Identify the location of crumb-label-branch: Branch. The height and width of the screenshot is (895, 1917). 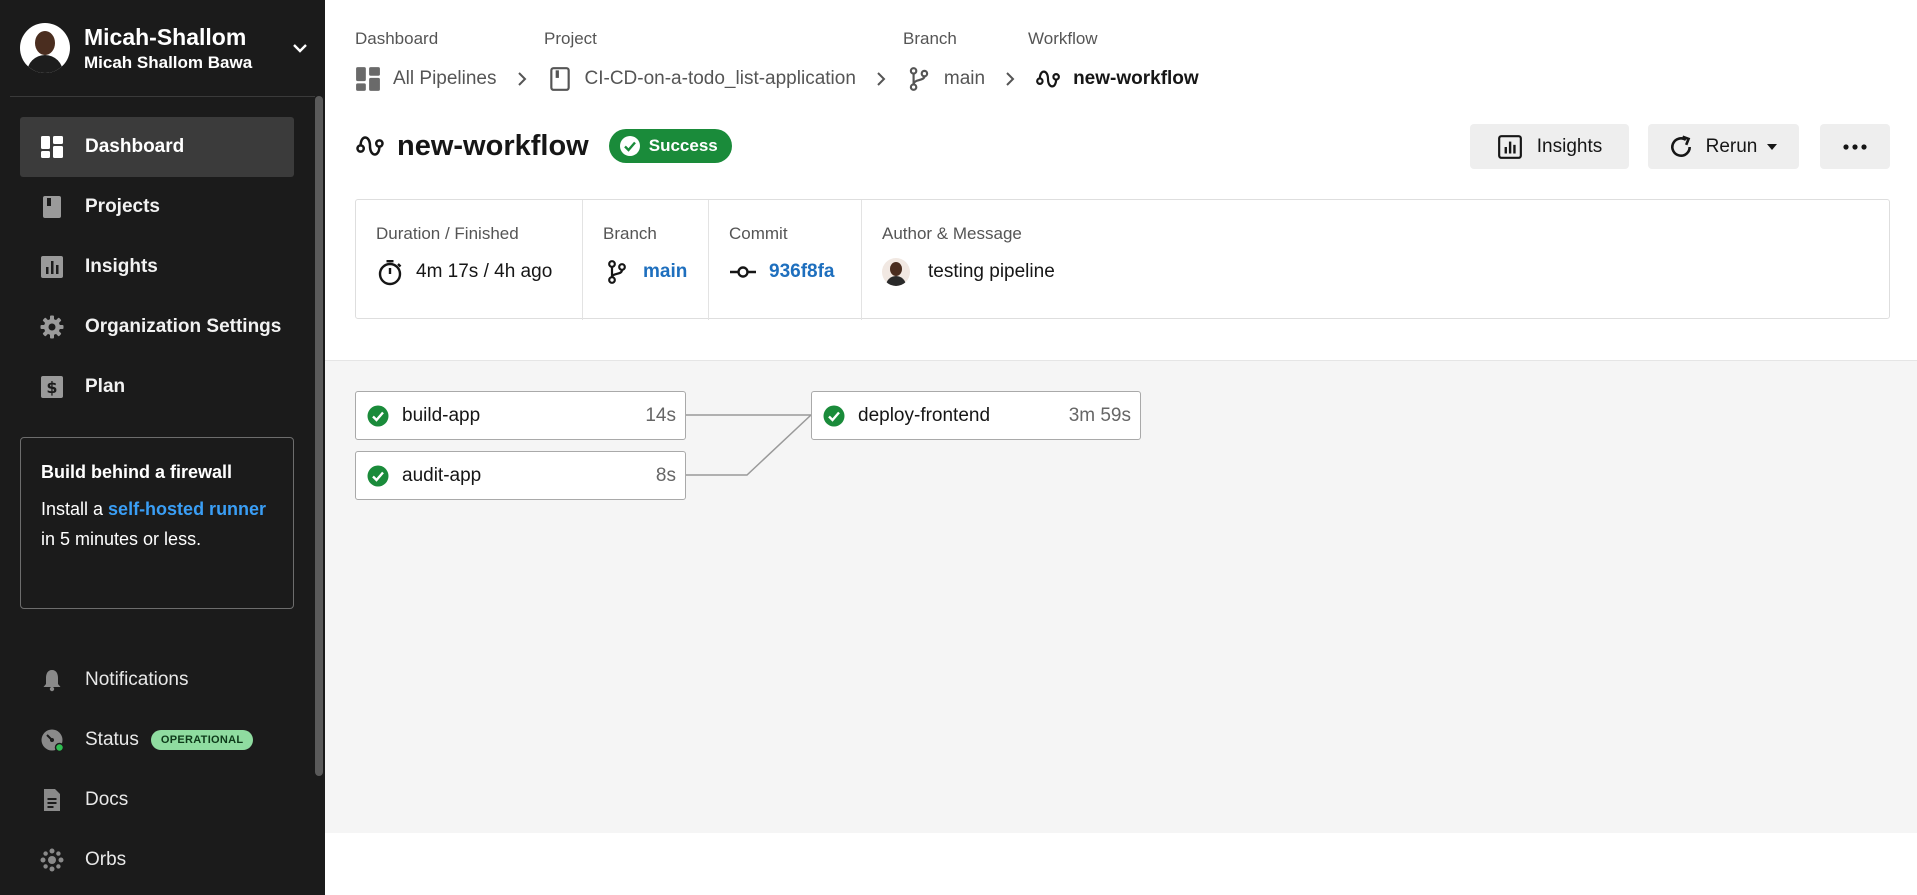
(930, 38).